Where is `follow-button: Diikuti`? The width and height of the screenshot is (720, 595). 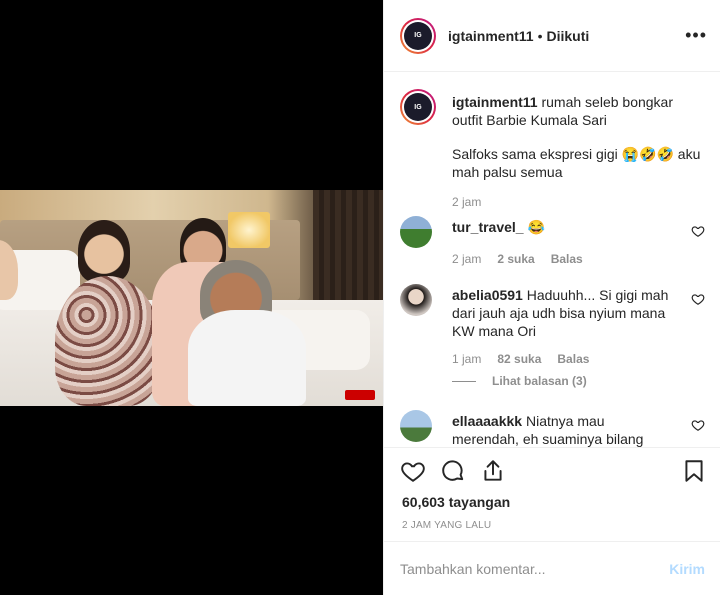
follow-button: Diikuti is located at coordinates (568, 36).